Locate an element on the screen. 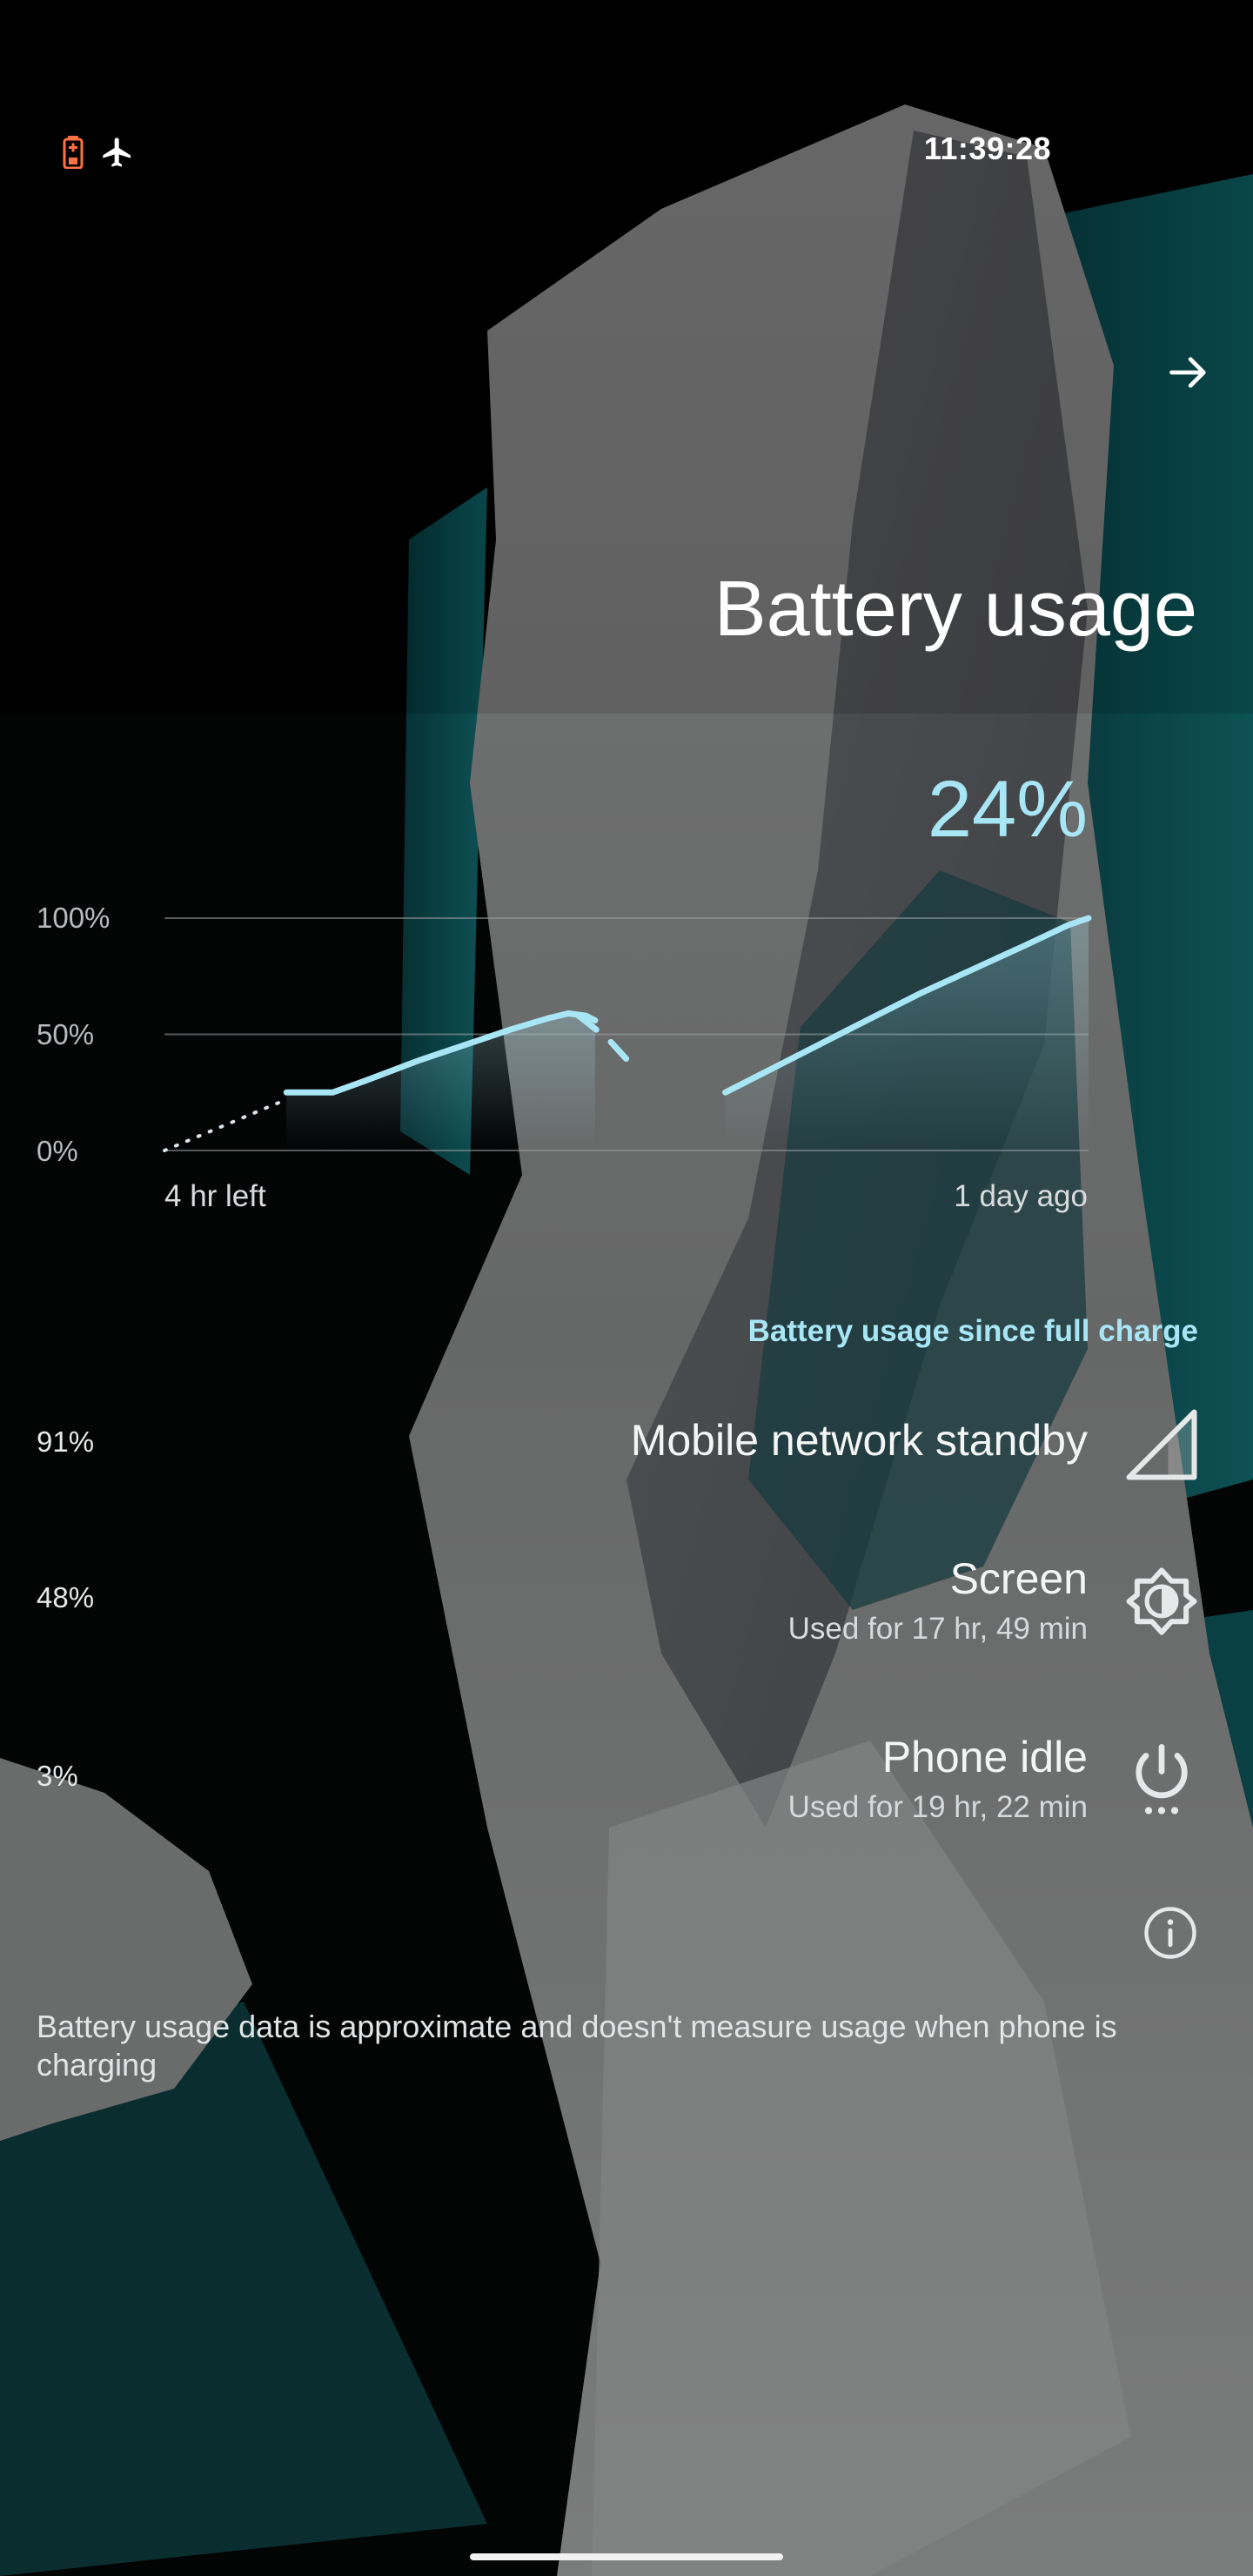 The image size is (1253, 2576). y-axis-label-0: 0% is located at coordinates (58, 1151).